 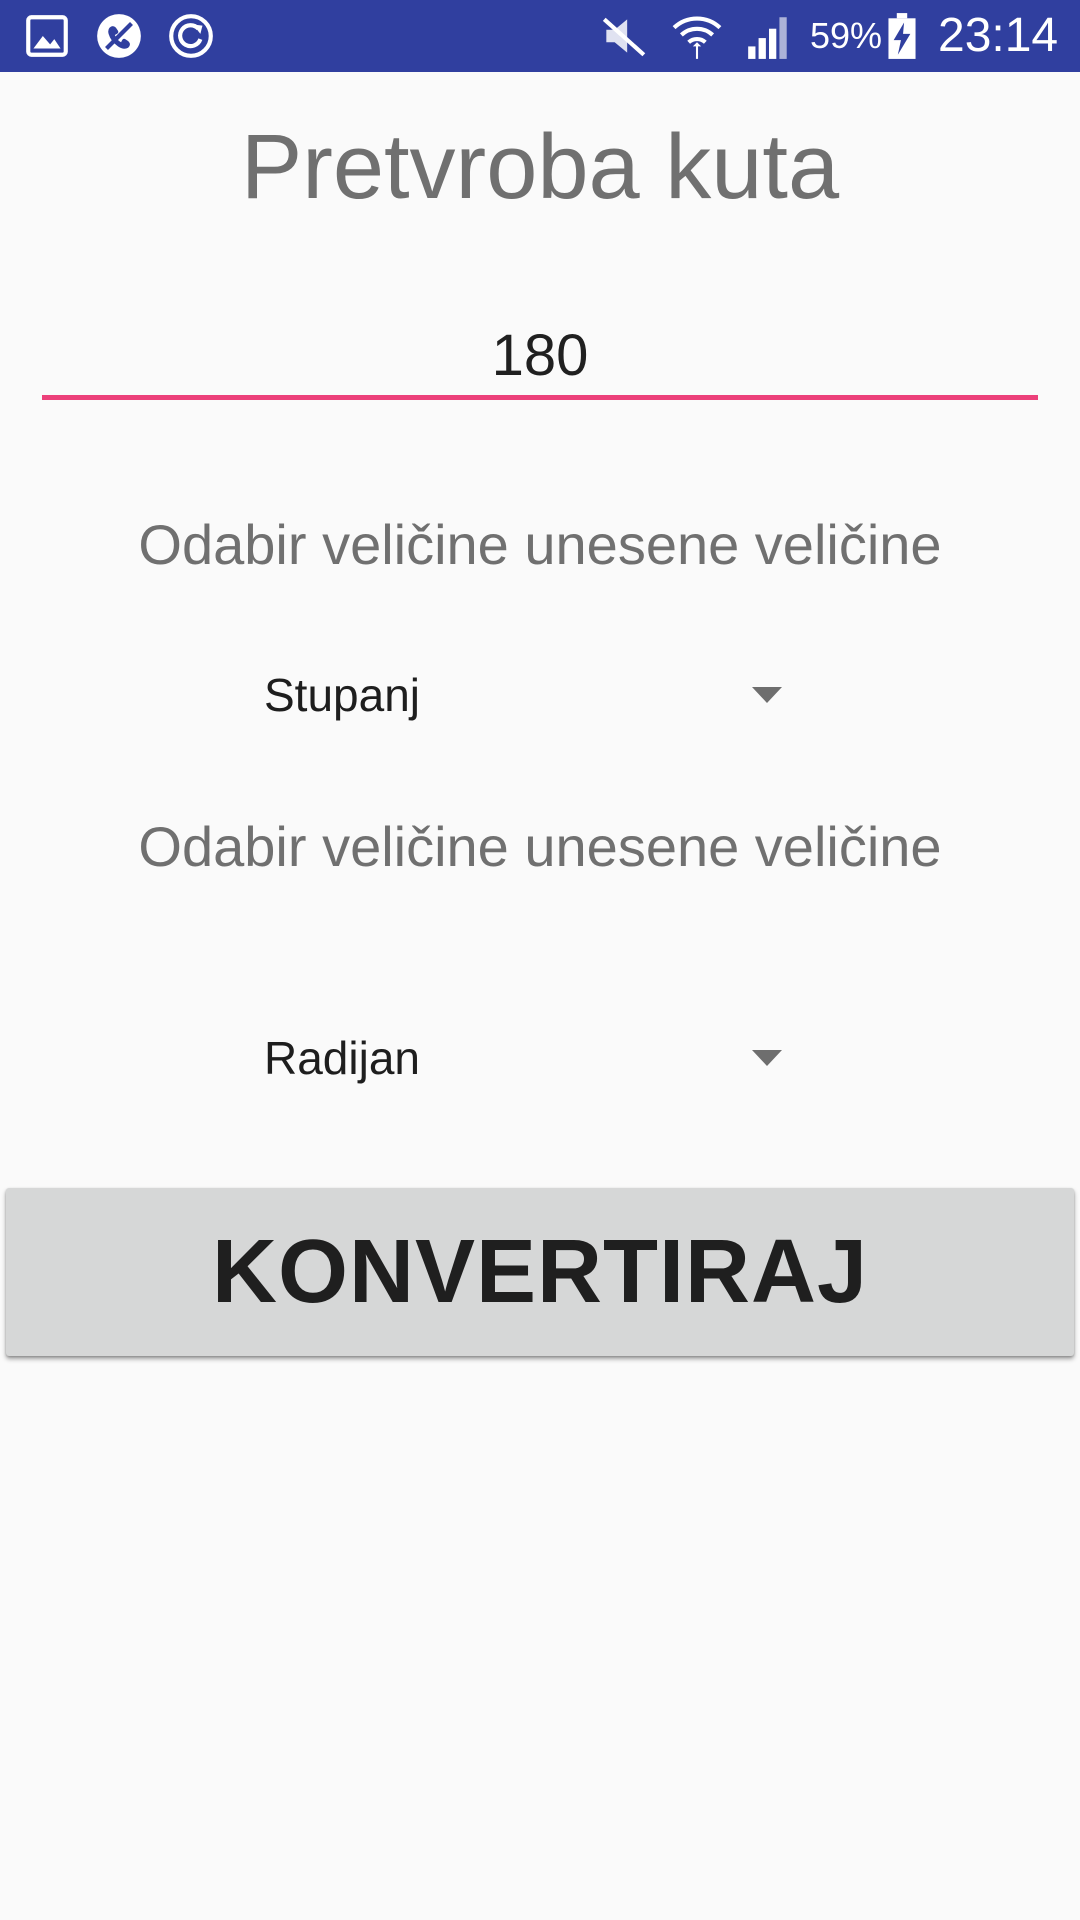 What do you see at coordinates (540, 544) in the screenshot?
I see `from-unit-label: Odabir veličine unesene veličine` at bounding box center [540, 544].